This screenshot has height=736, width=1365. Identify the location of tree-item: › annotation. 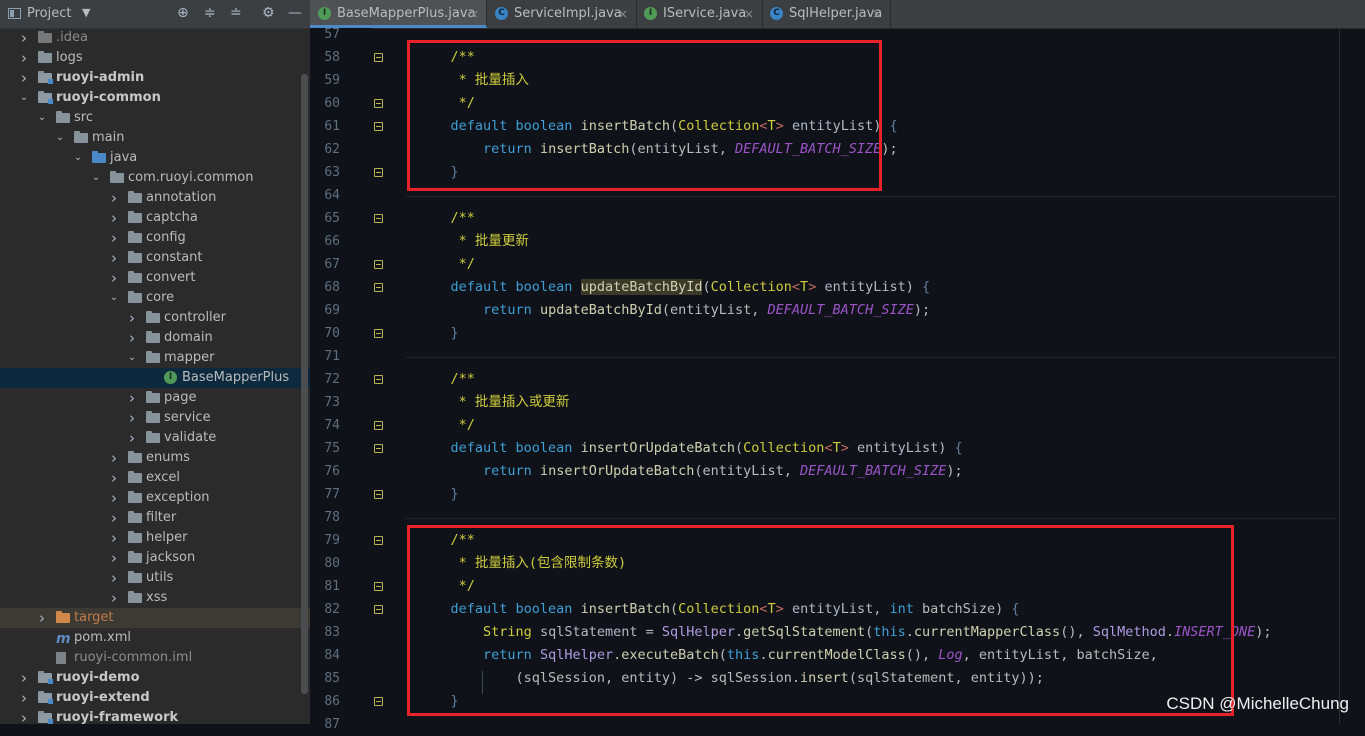
(155, 198).